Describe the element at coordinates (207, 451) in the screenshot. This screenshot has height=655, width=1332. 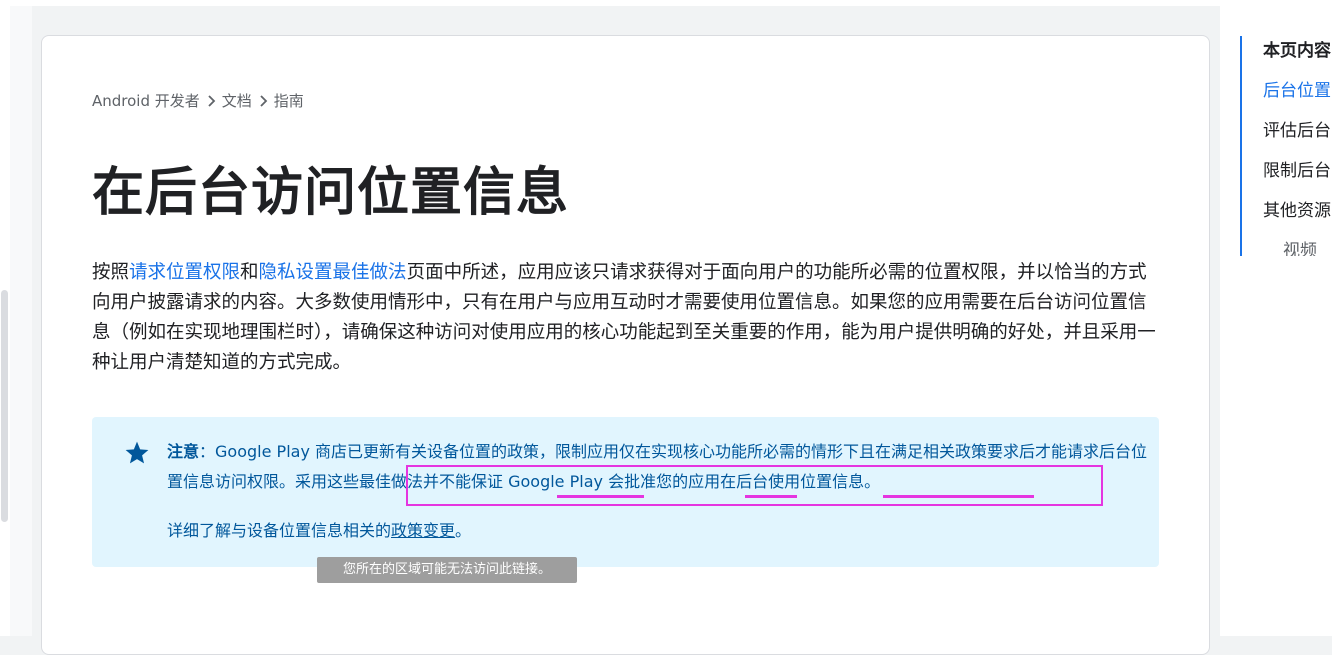
I see `note-colon: ：` at that location.